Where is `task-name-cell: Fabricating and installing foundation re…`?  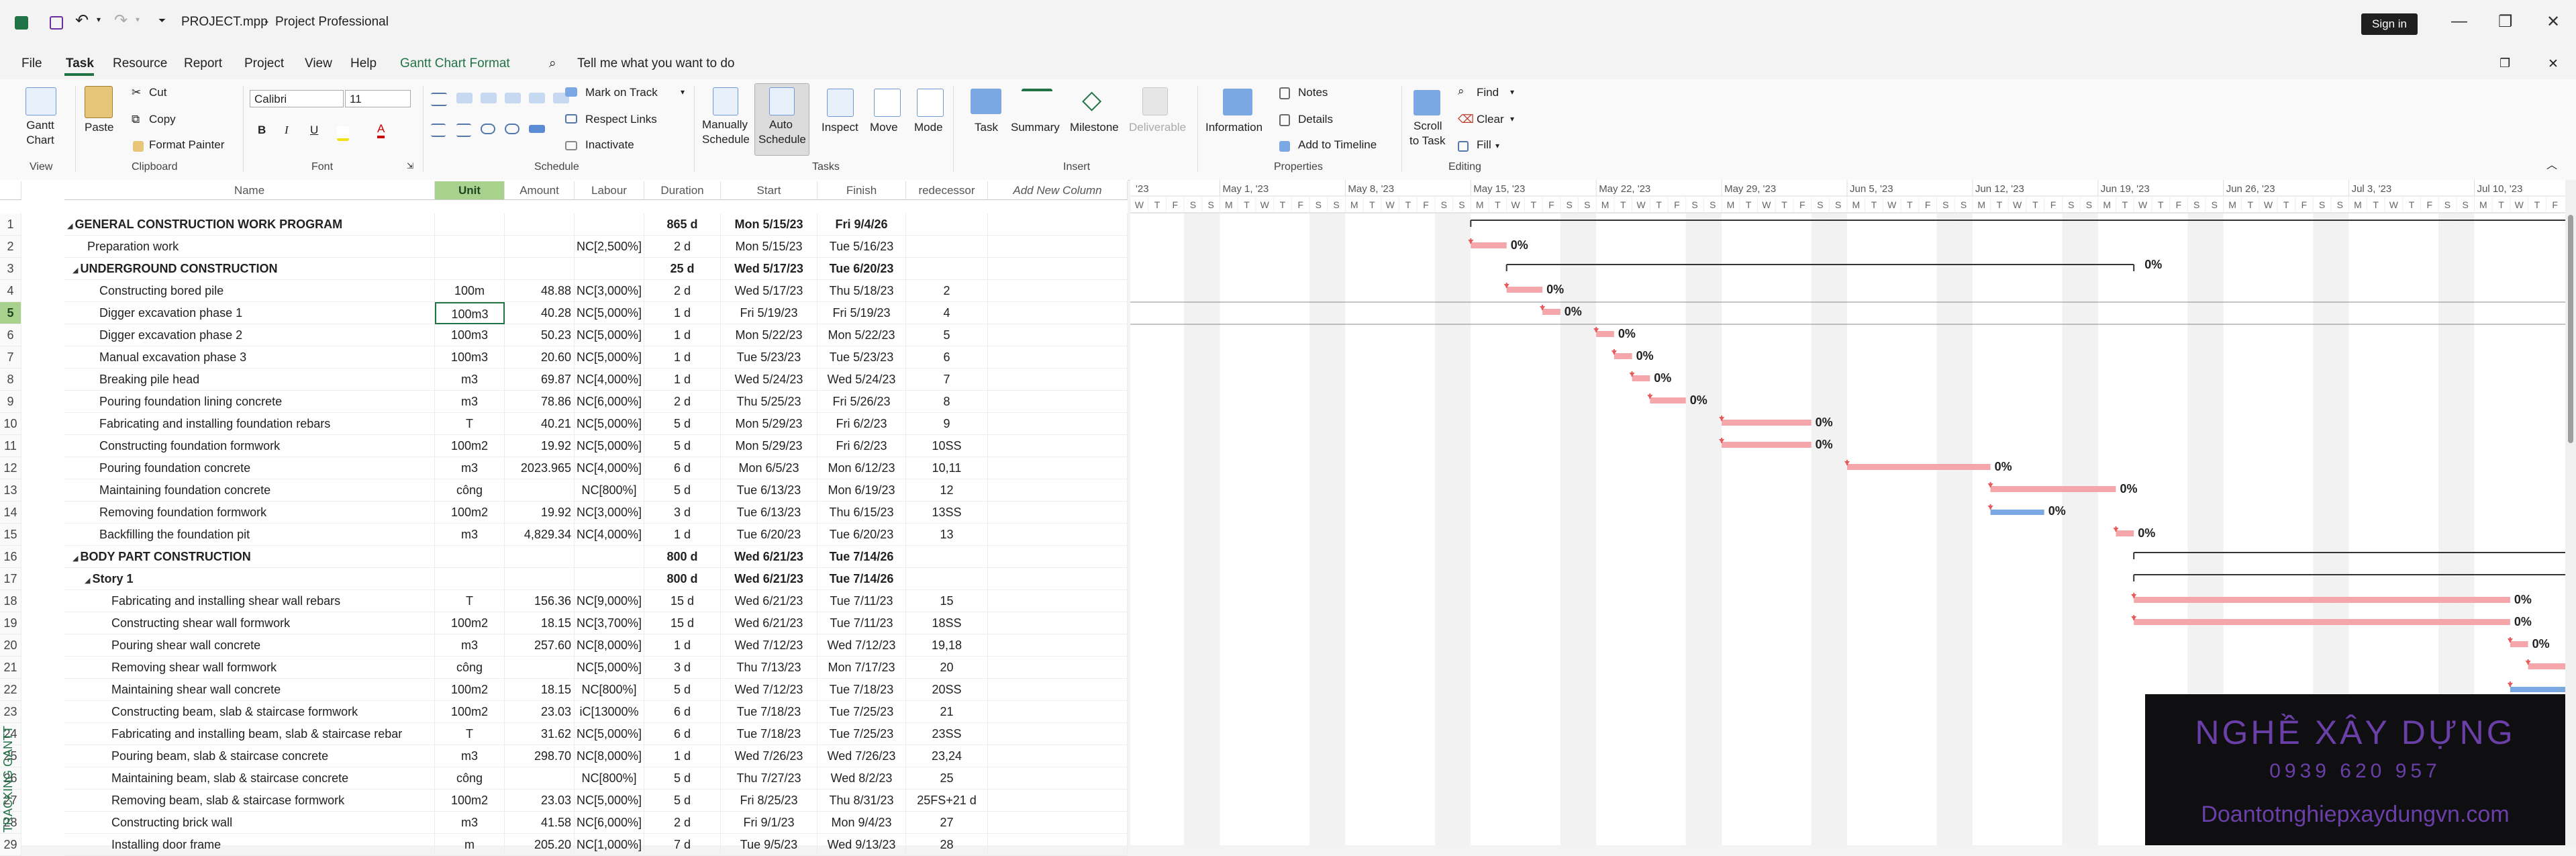
task-name-cell: Fabricating and installing foundation re… is located at coordinates (249, 424).